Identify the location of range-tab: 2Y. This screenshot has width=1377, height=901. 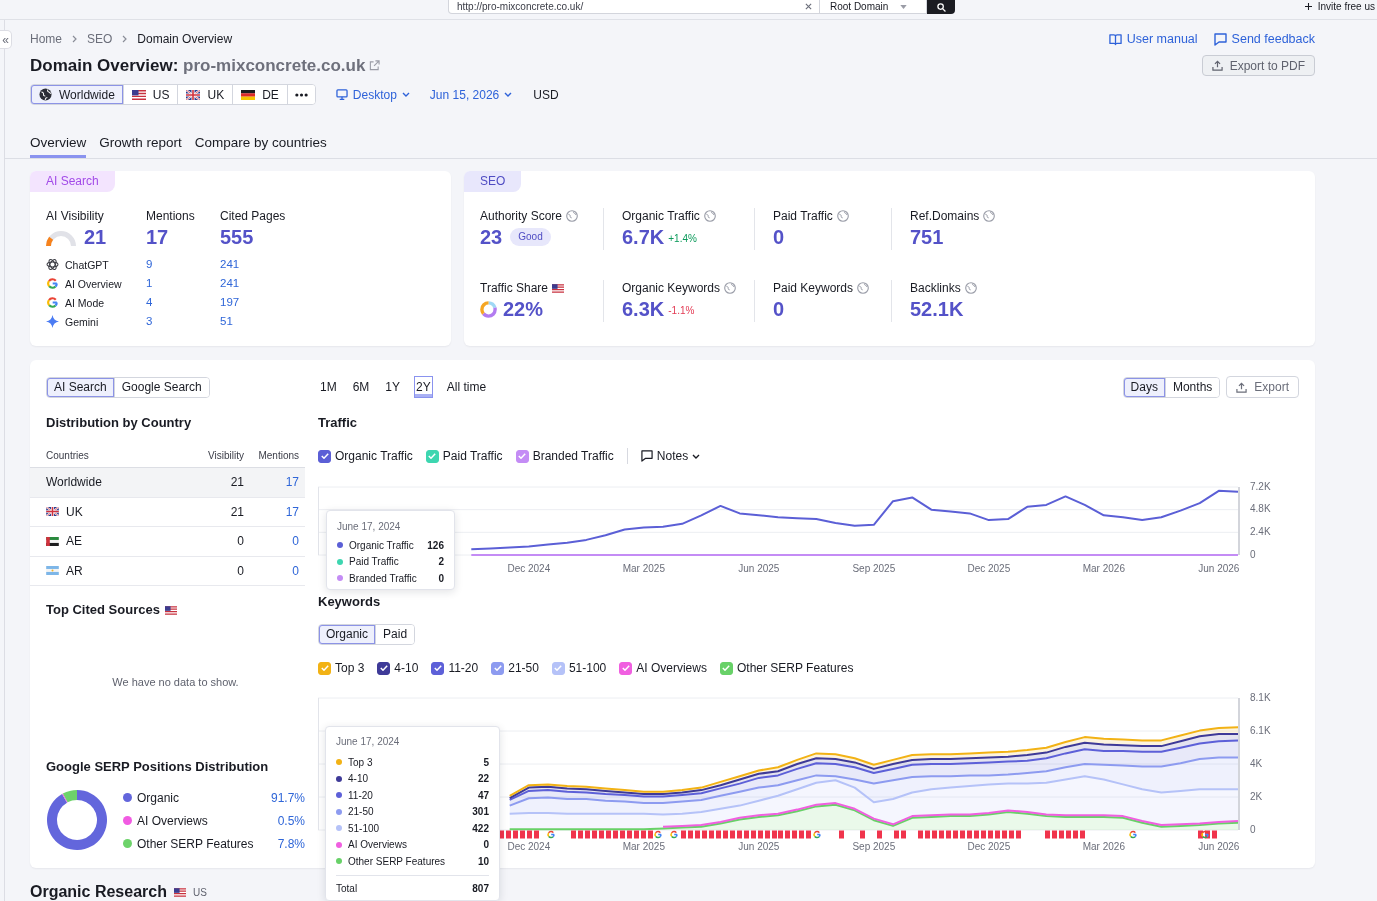
(423, 387).